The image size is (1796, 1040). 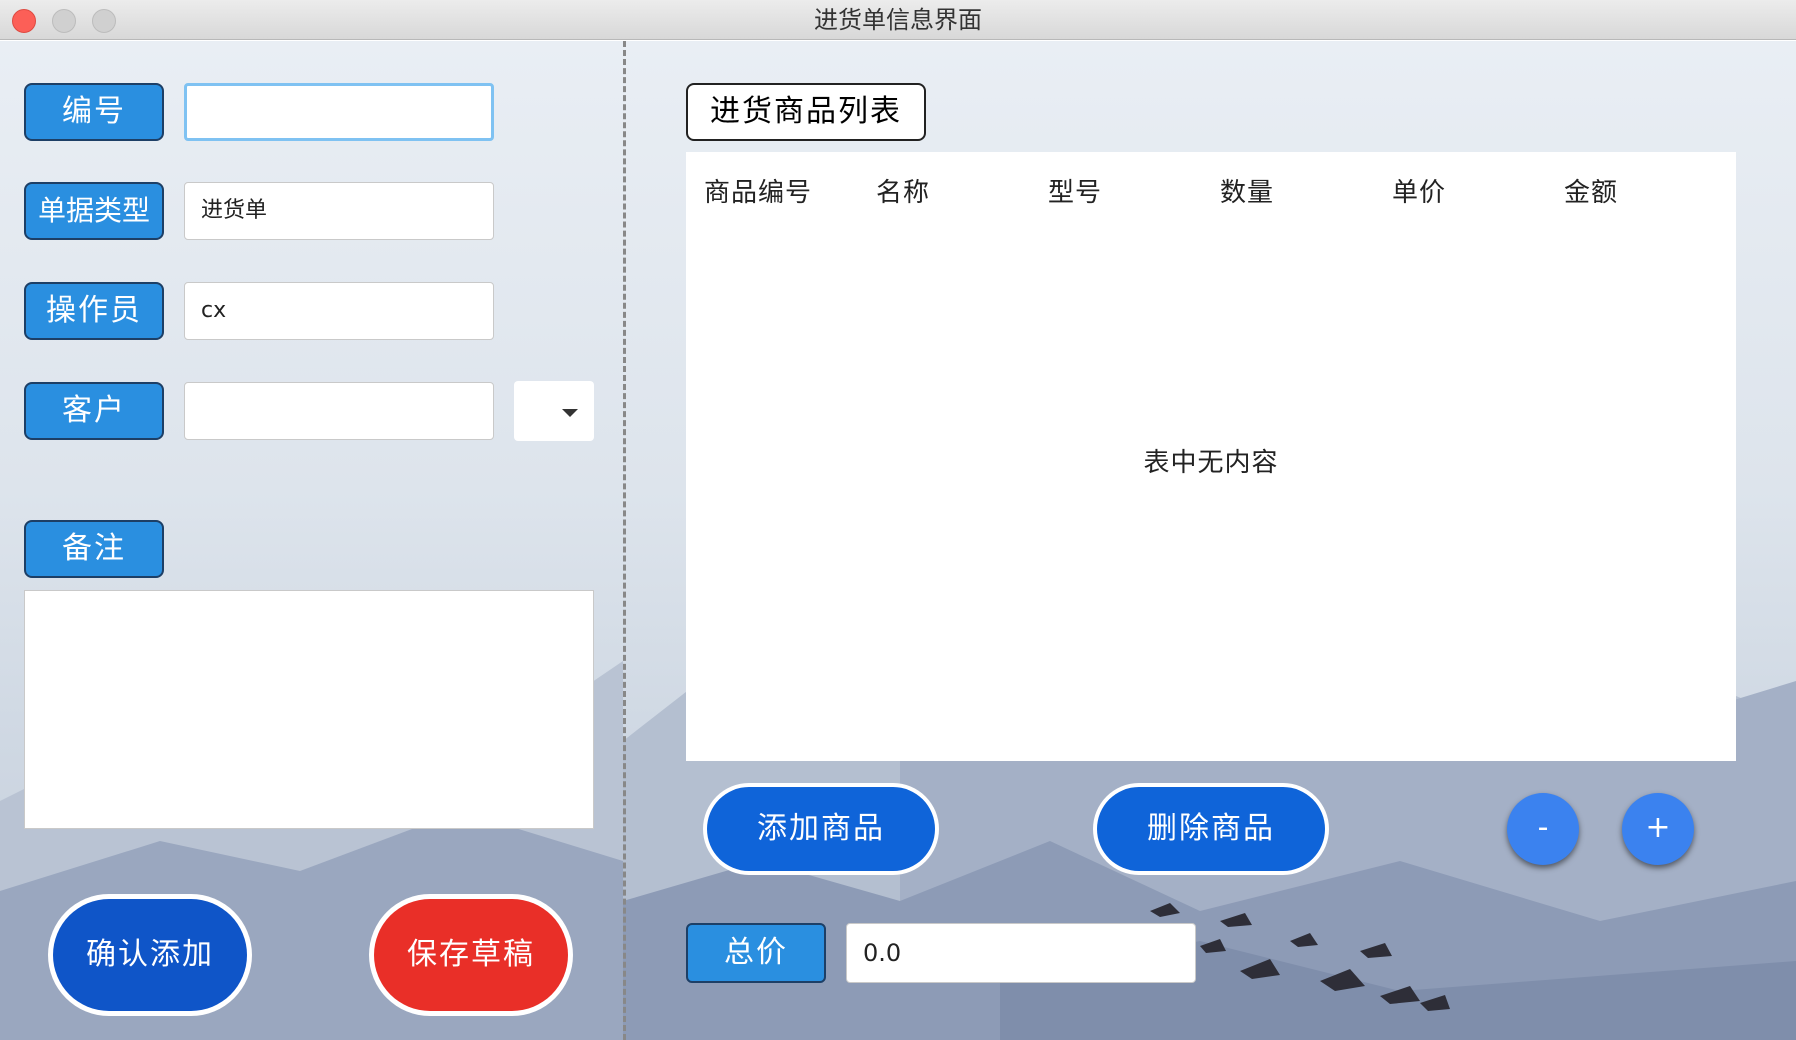 What do you see at coordinates (758, 190) in the screenshot?
I see `column-header-goods-id: 商品编号` at bounding box center [758, 190].